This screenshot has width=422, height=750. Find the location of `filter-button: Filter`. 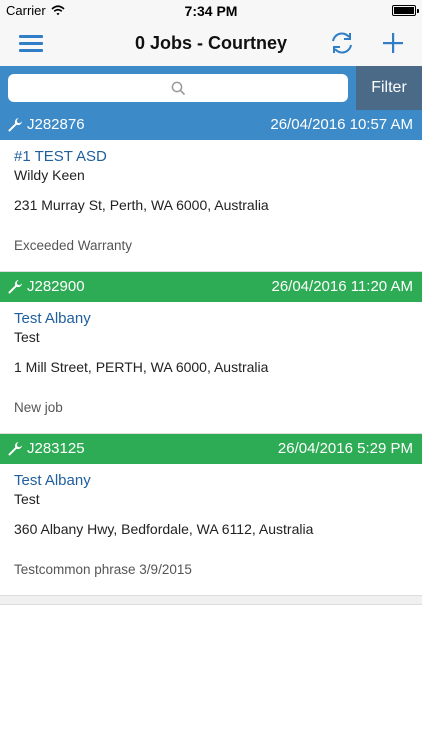

filter-button: Filter is located at coordinates (389, 88).